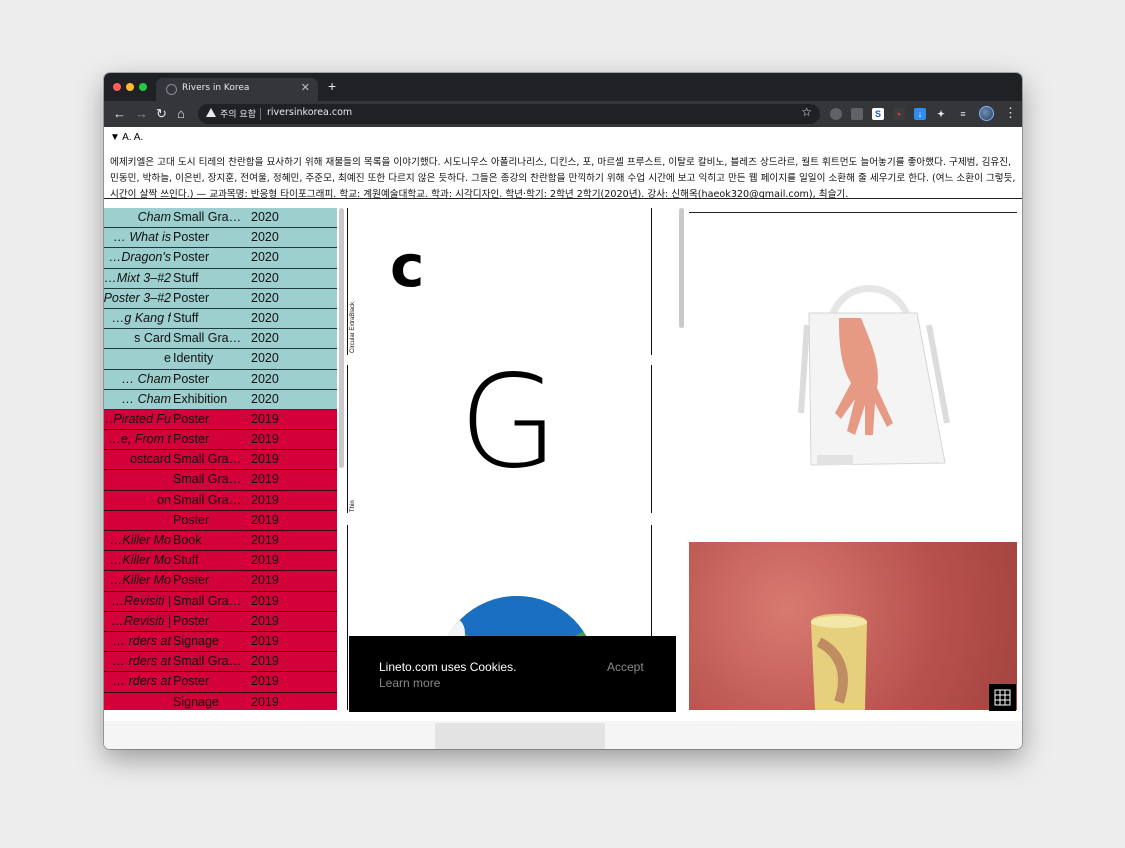 The width and height of the screenshot is (1125, 848). What do you see at coordinates (941, 114) in the screenshot?
I see `puzzle-extensions-icon: ✦` at bounding box center [941, 114].